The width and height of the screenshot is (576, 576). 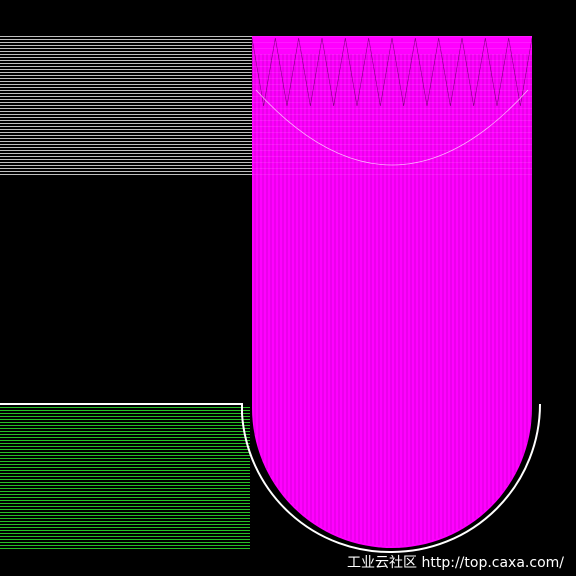 What do you see at coordinates (493, 563) in the screenshot?
I see `watermark-url: http://top.caxa.com/` at bounding box center [493, 563].